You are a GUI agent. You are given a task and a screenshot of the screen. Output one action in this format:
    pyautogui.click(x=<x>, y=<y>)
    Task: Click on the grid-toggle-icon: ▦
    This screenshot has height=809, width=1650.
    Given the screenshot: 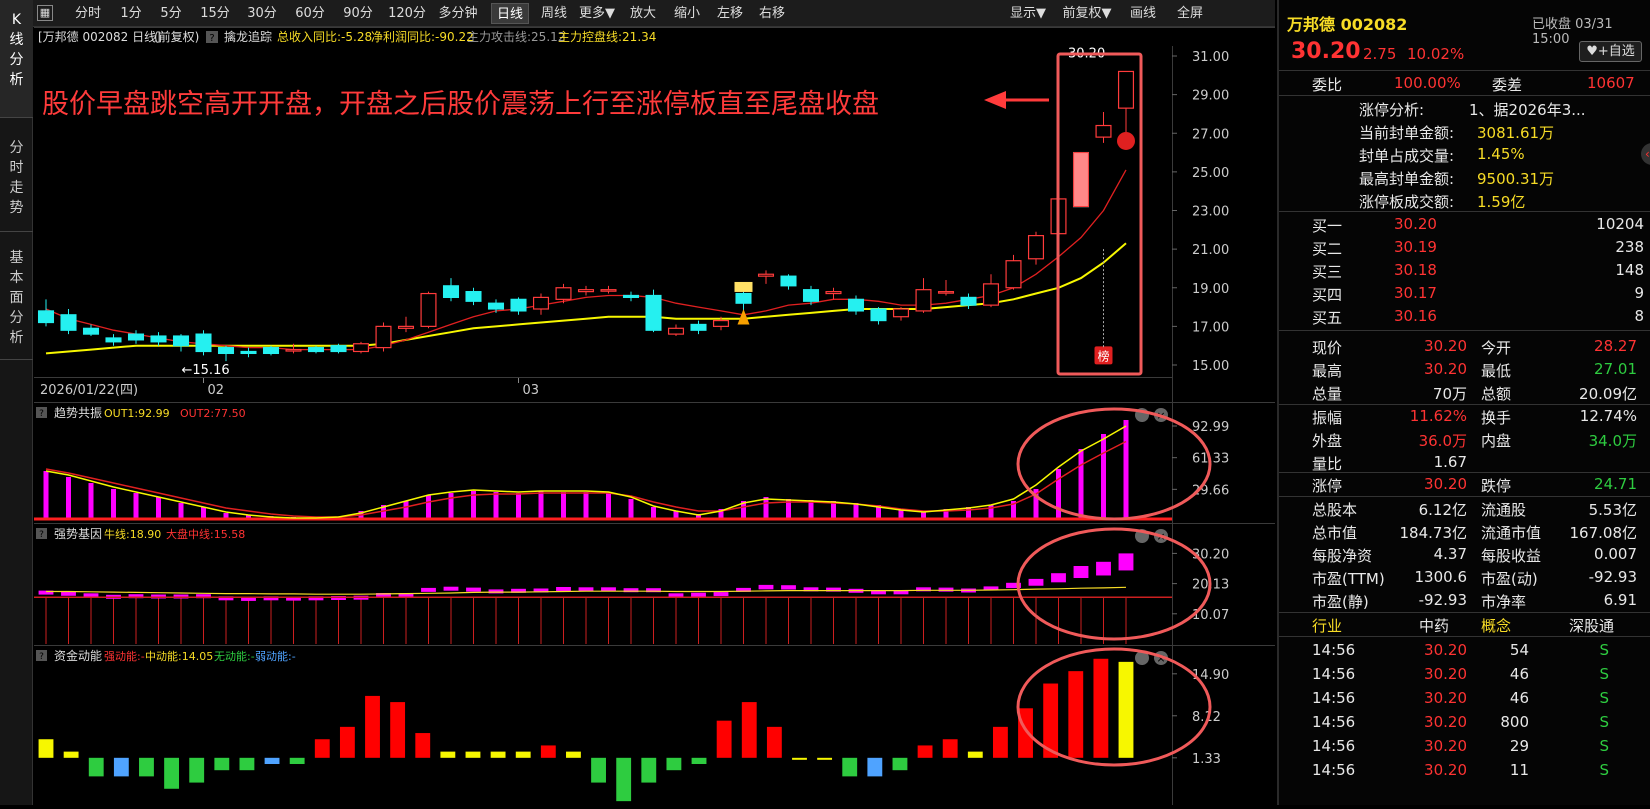 What is the action you would take?
    pyautogui.click(x=45, y=13)
    